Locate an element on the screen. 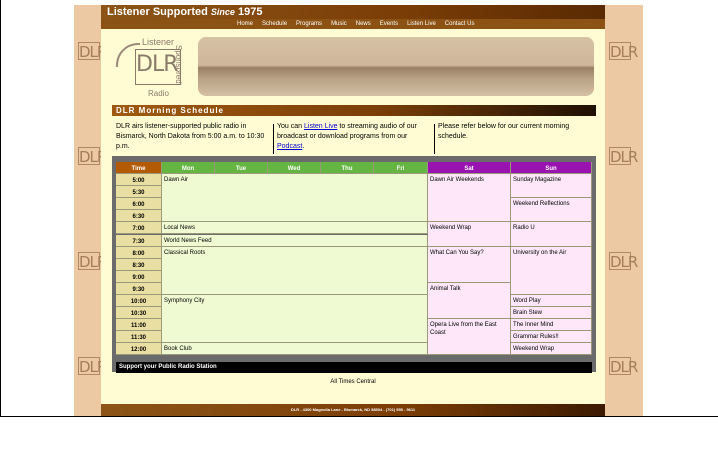  time-cell: 8:00 is located at coordinates (139, 252).